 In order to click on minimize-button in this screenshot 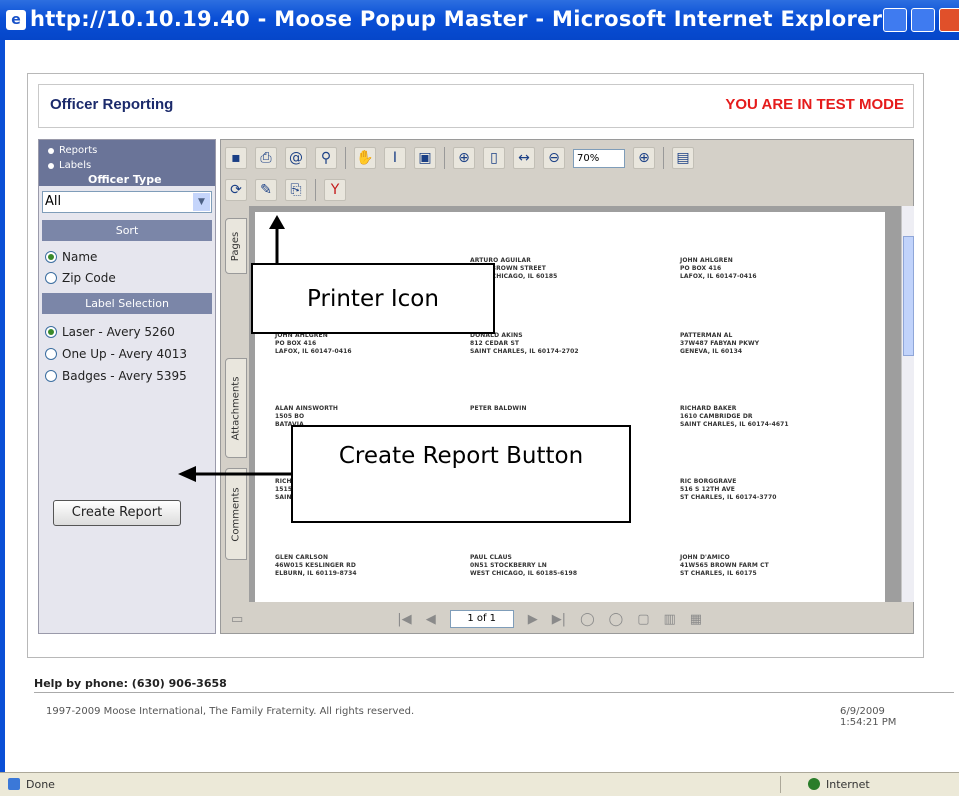, I will do `click(895, 20)`.